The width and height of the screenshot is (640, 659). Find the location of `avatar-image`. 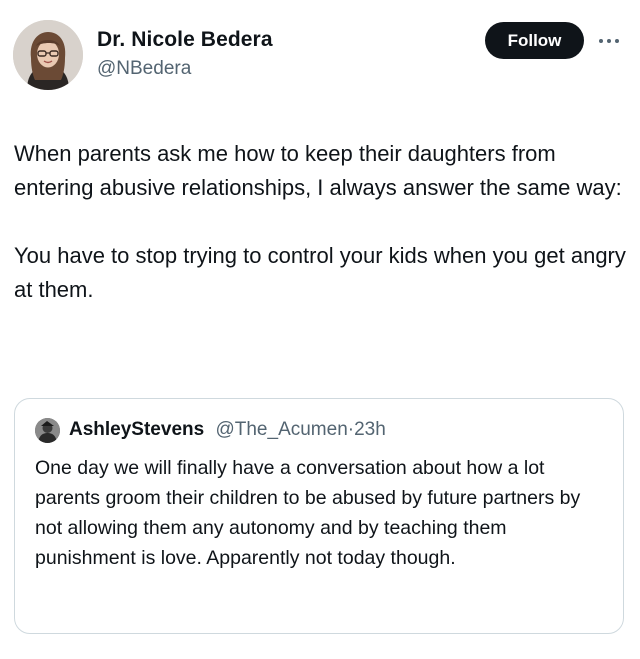

avatar-image is located at coordinates (48, 55).